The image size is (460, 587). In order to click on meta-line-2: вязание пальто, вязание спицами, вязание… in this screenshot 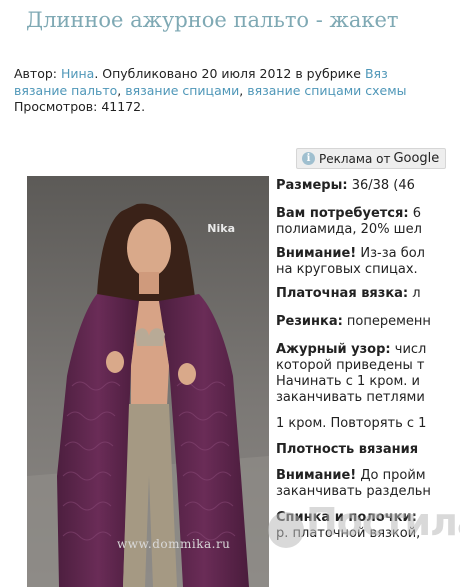, I will do `click(210, 90)`.